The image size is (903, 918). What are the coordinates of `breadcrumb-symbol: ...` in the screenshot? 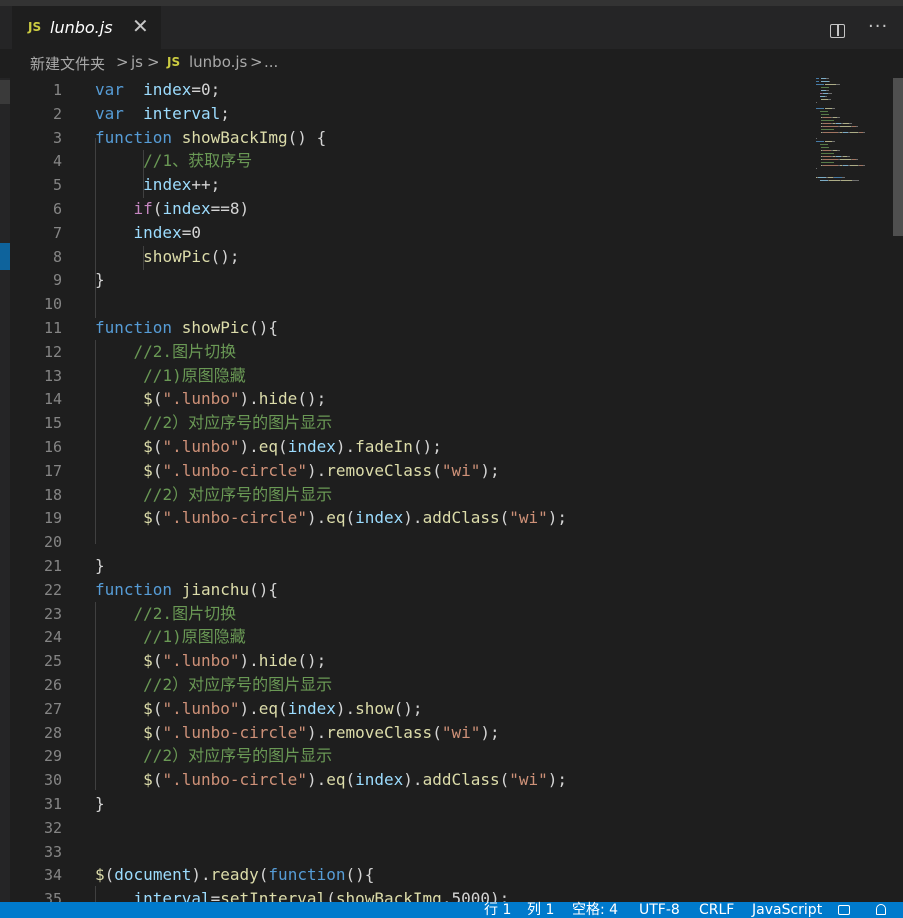 It's located at (271, 62).